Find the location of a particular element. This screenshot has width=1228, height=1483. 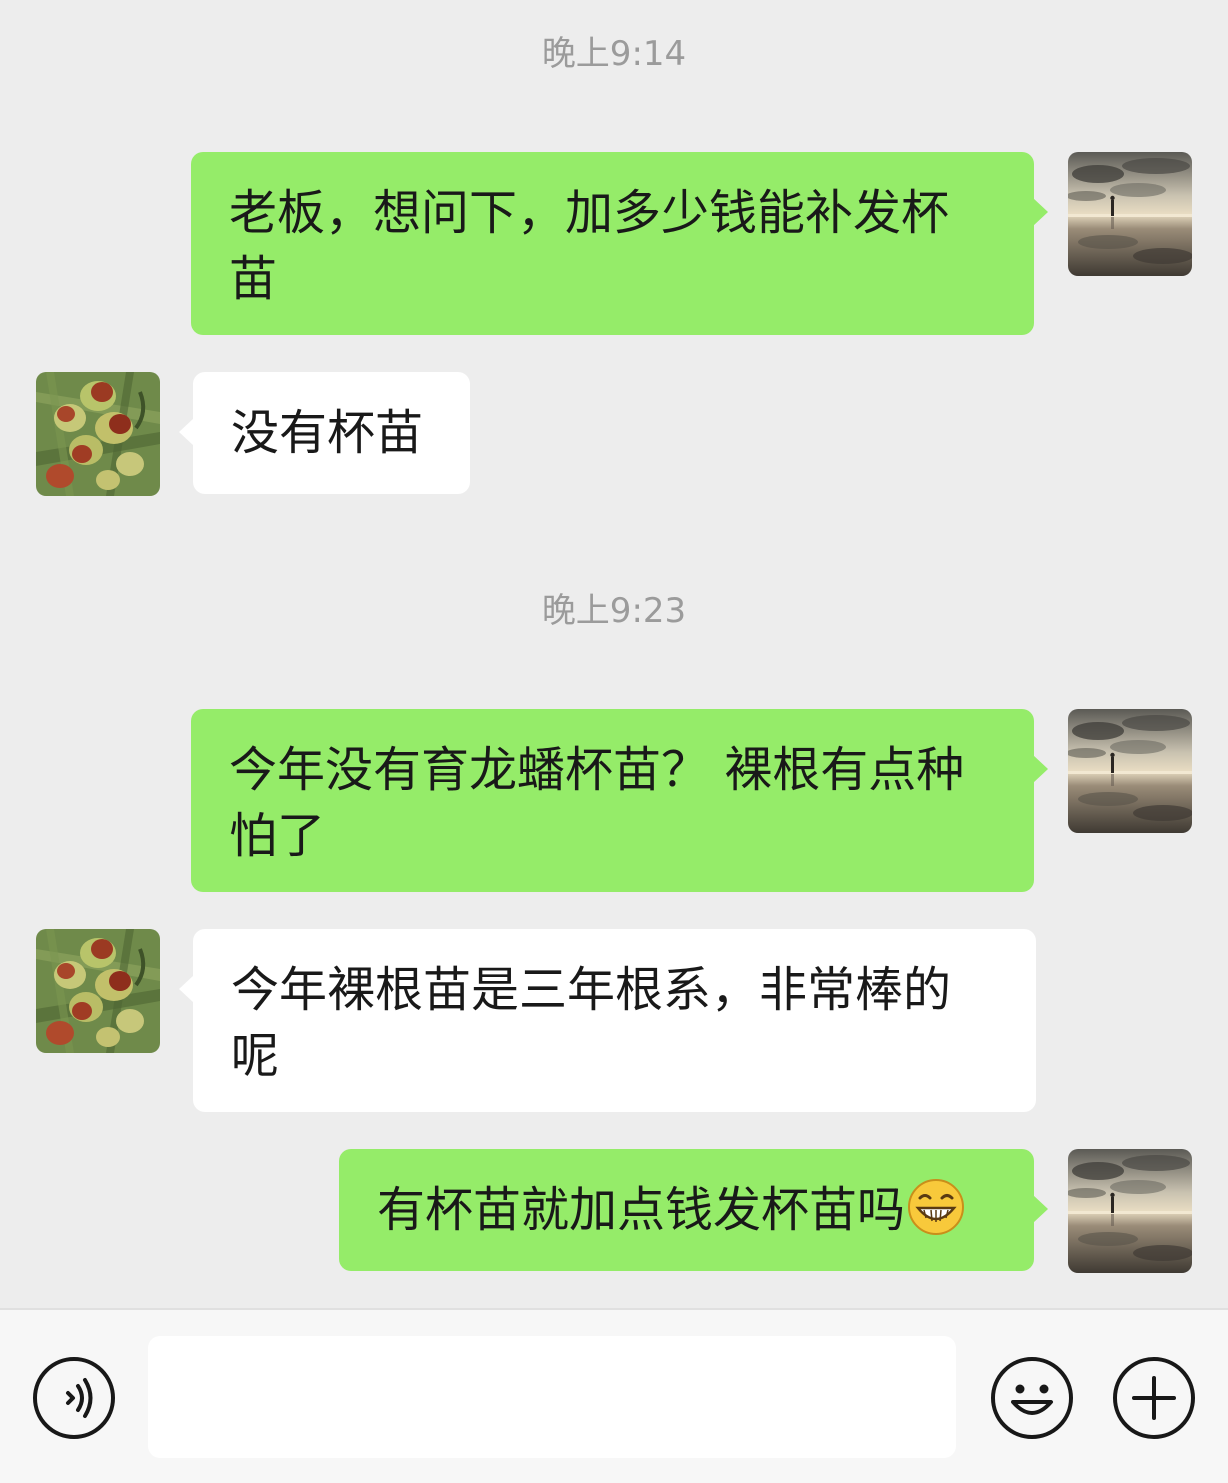

message-input is located at coordinates (552, 1397).